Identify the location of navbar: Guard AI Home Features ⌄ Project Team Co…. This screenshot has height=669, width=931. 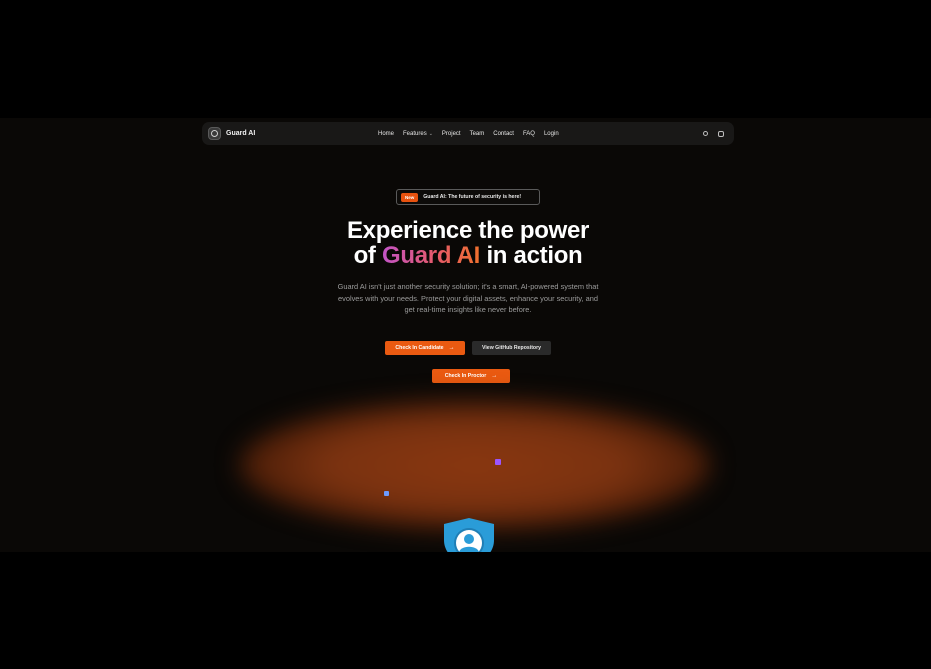
(468, 133).